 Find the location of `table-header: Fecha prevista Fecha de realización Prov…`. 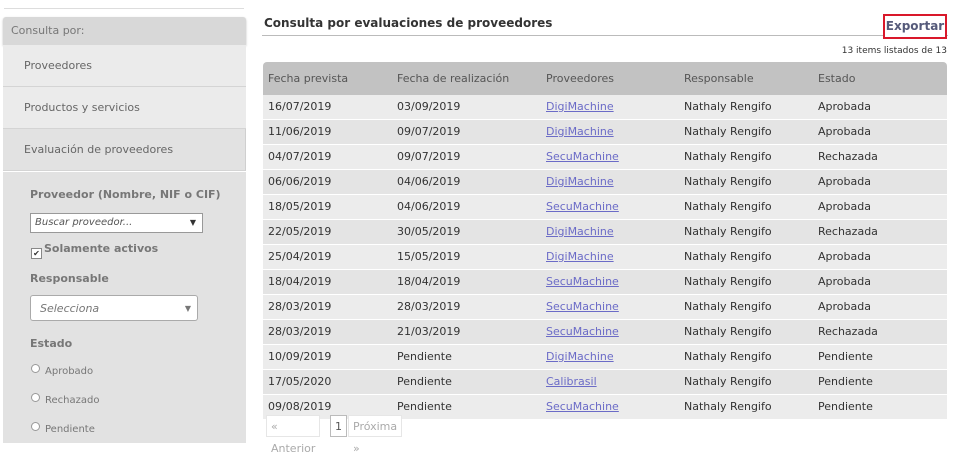

table-header: Fecha prevista Fecha de realización Prov… is located at coordinates (605, 78).